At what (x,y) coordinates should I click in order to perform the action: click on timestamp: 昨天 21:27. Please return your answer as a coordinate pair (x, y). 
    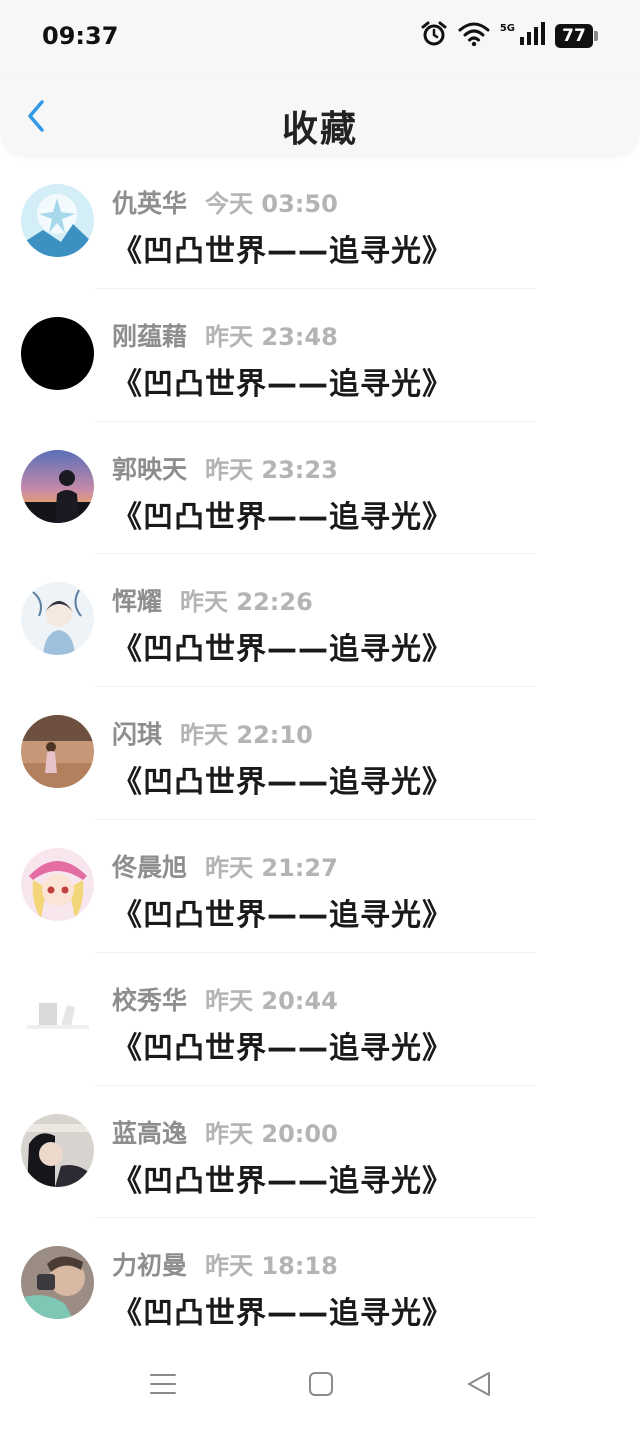
    Looking at the image, I should click on (271, 867).